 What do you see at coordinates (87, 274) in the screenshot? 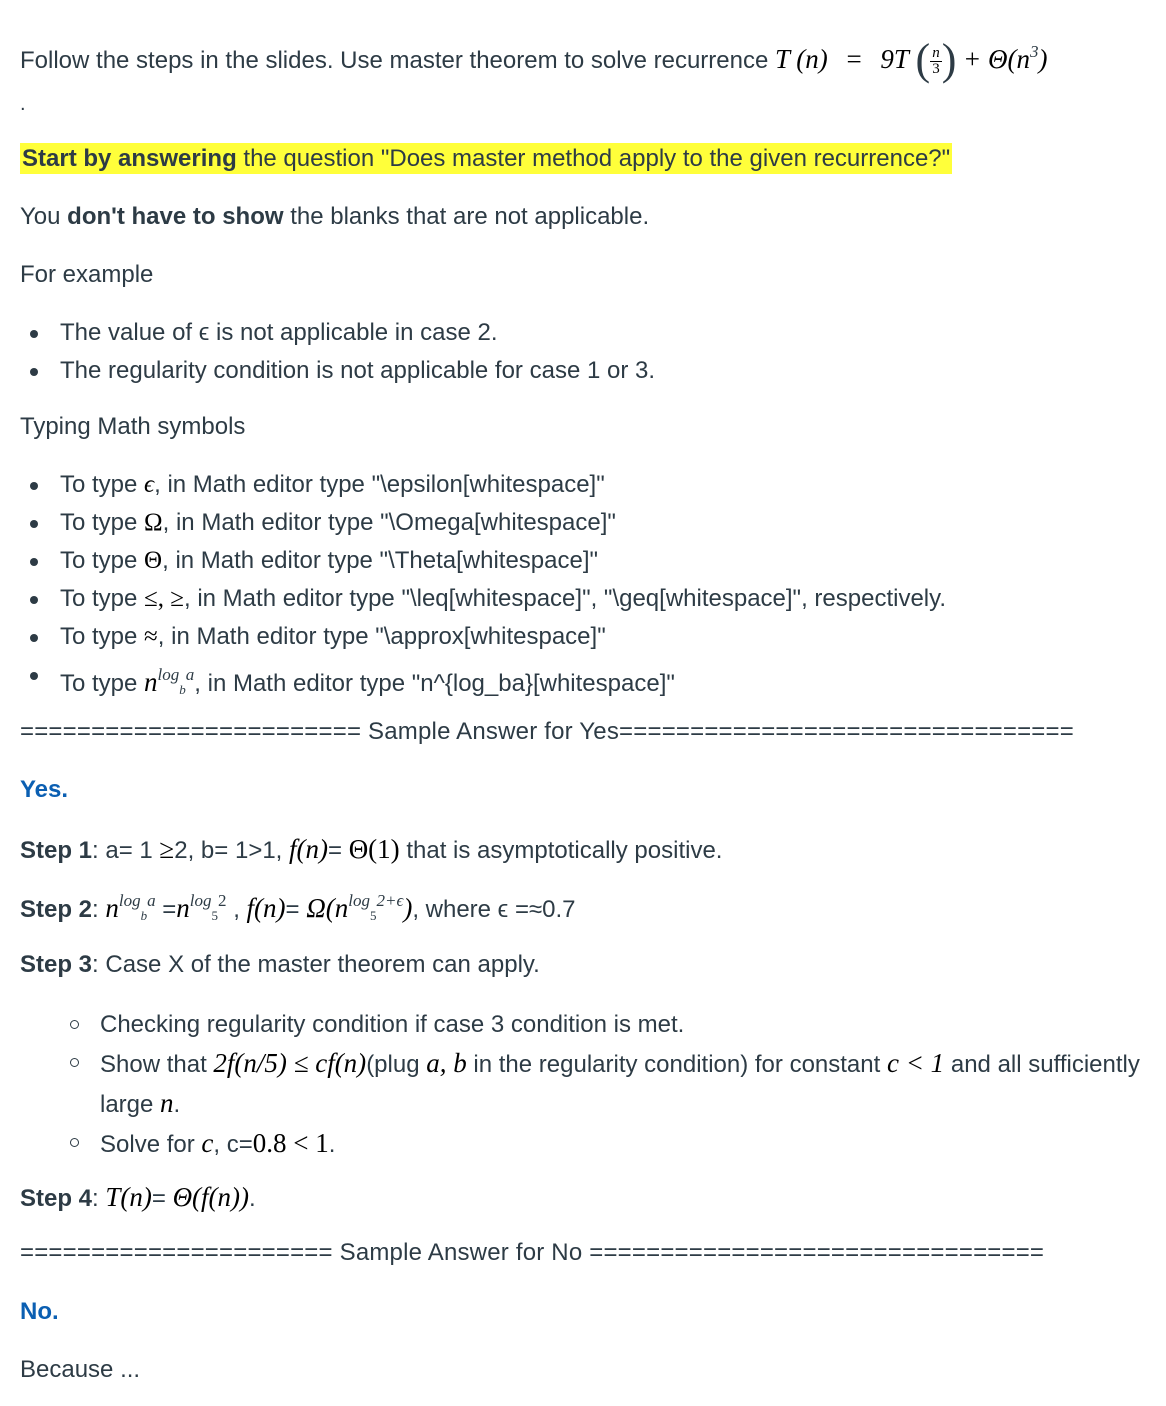
I see `example-heading: For example` at bounding box center [87, 274].